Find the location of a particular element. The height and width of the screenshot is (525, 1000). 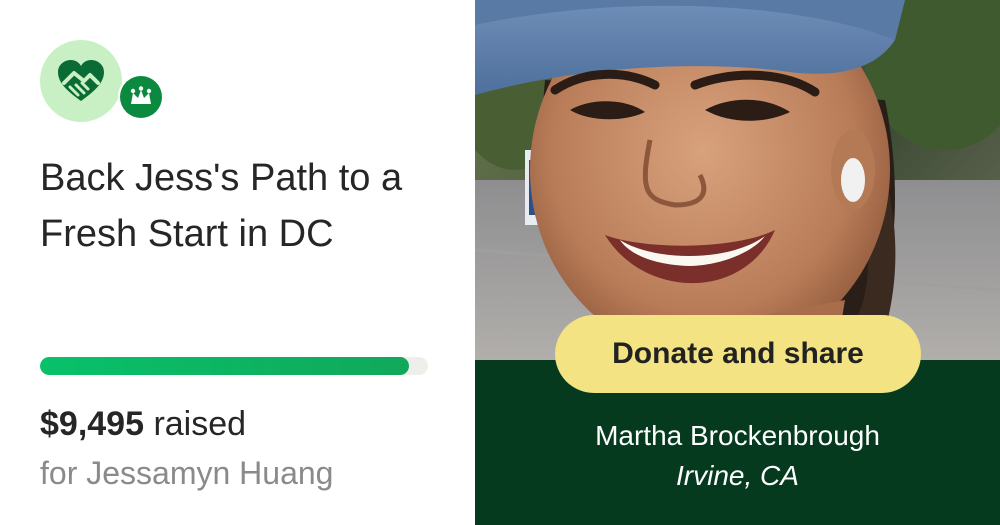

progress-fill is located at coordinates (224, 366).